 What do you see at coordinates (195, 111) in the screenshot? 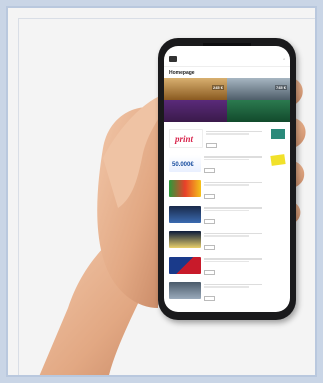
I see `promo-banner-purple` at bounding box center [195, 111].